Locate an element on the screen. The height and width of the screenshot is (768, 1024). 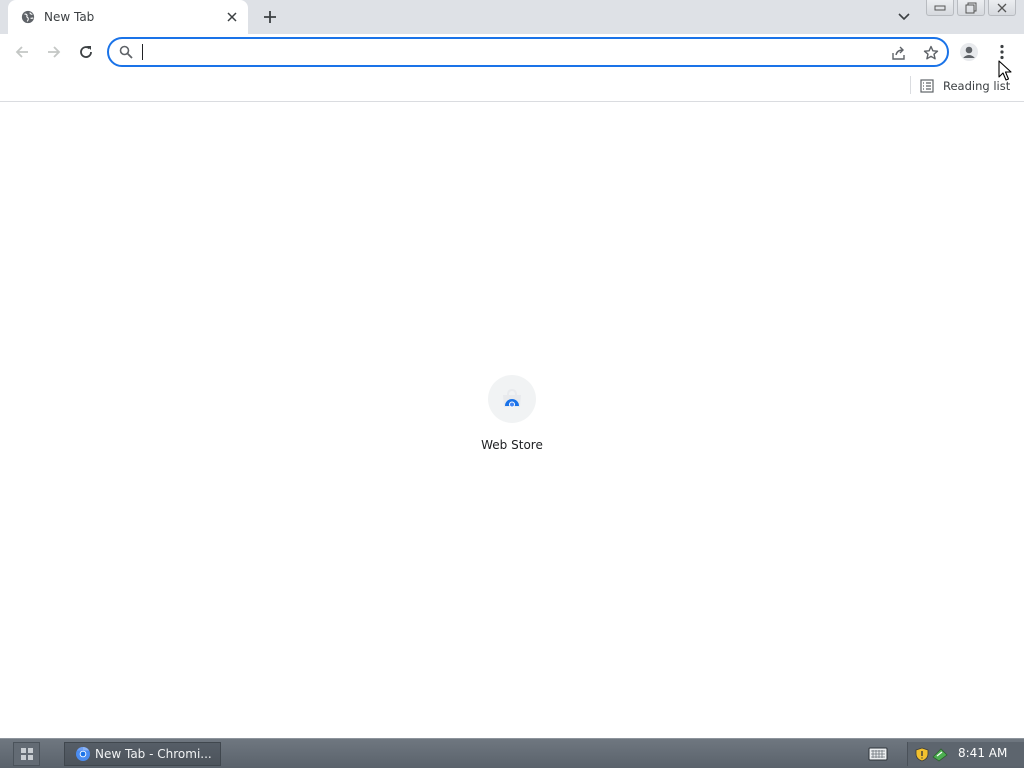
profile-button is located at coordinates (969, 52).